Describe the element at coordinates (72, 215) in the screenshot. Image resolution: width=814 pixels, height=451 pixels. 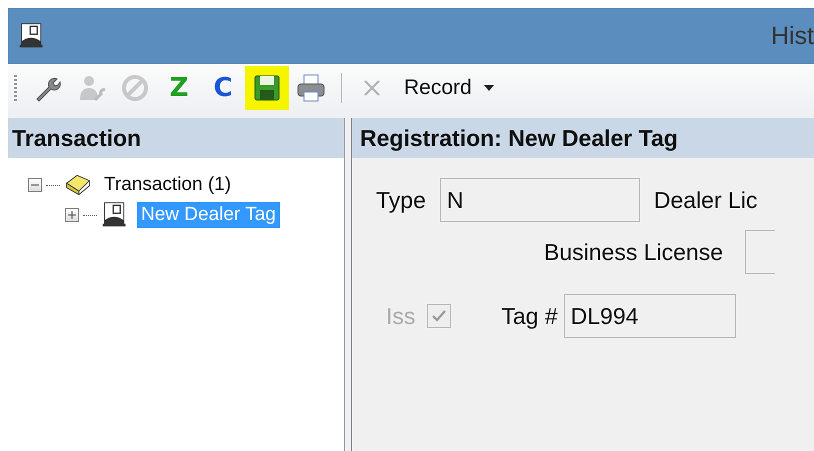
I see `expand-toggle` at that location.